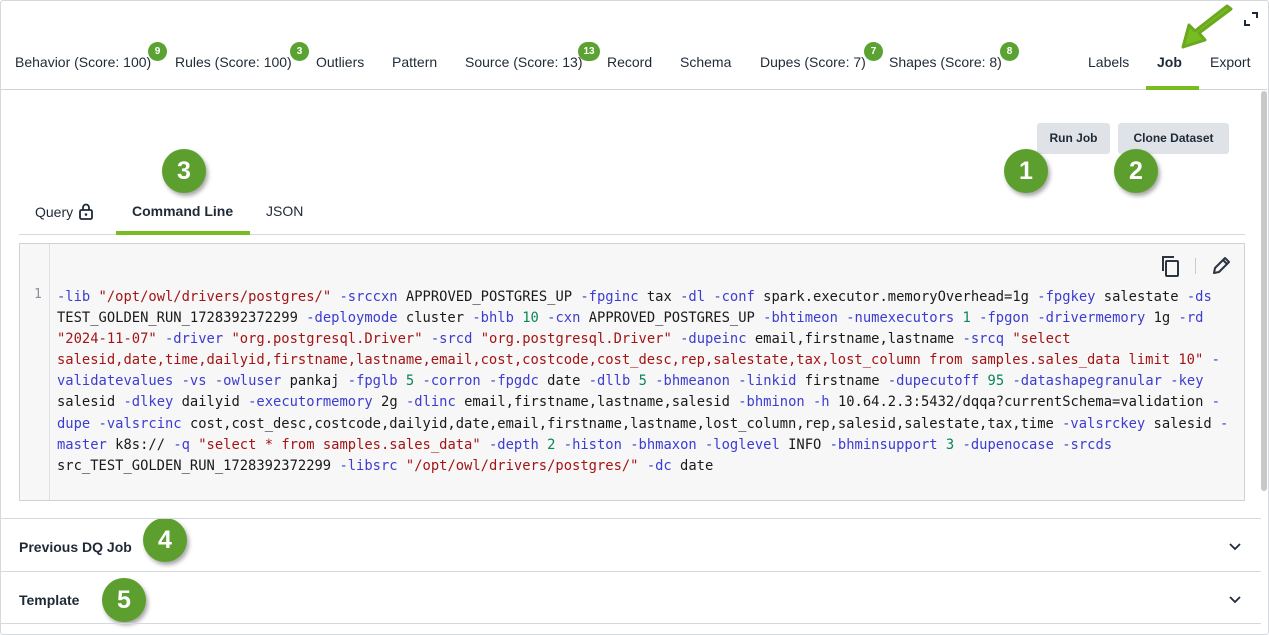 This screenshot has height=635, width=1269. I want to click on value-token: salesid, so click(86, 402).